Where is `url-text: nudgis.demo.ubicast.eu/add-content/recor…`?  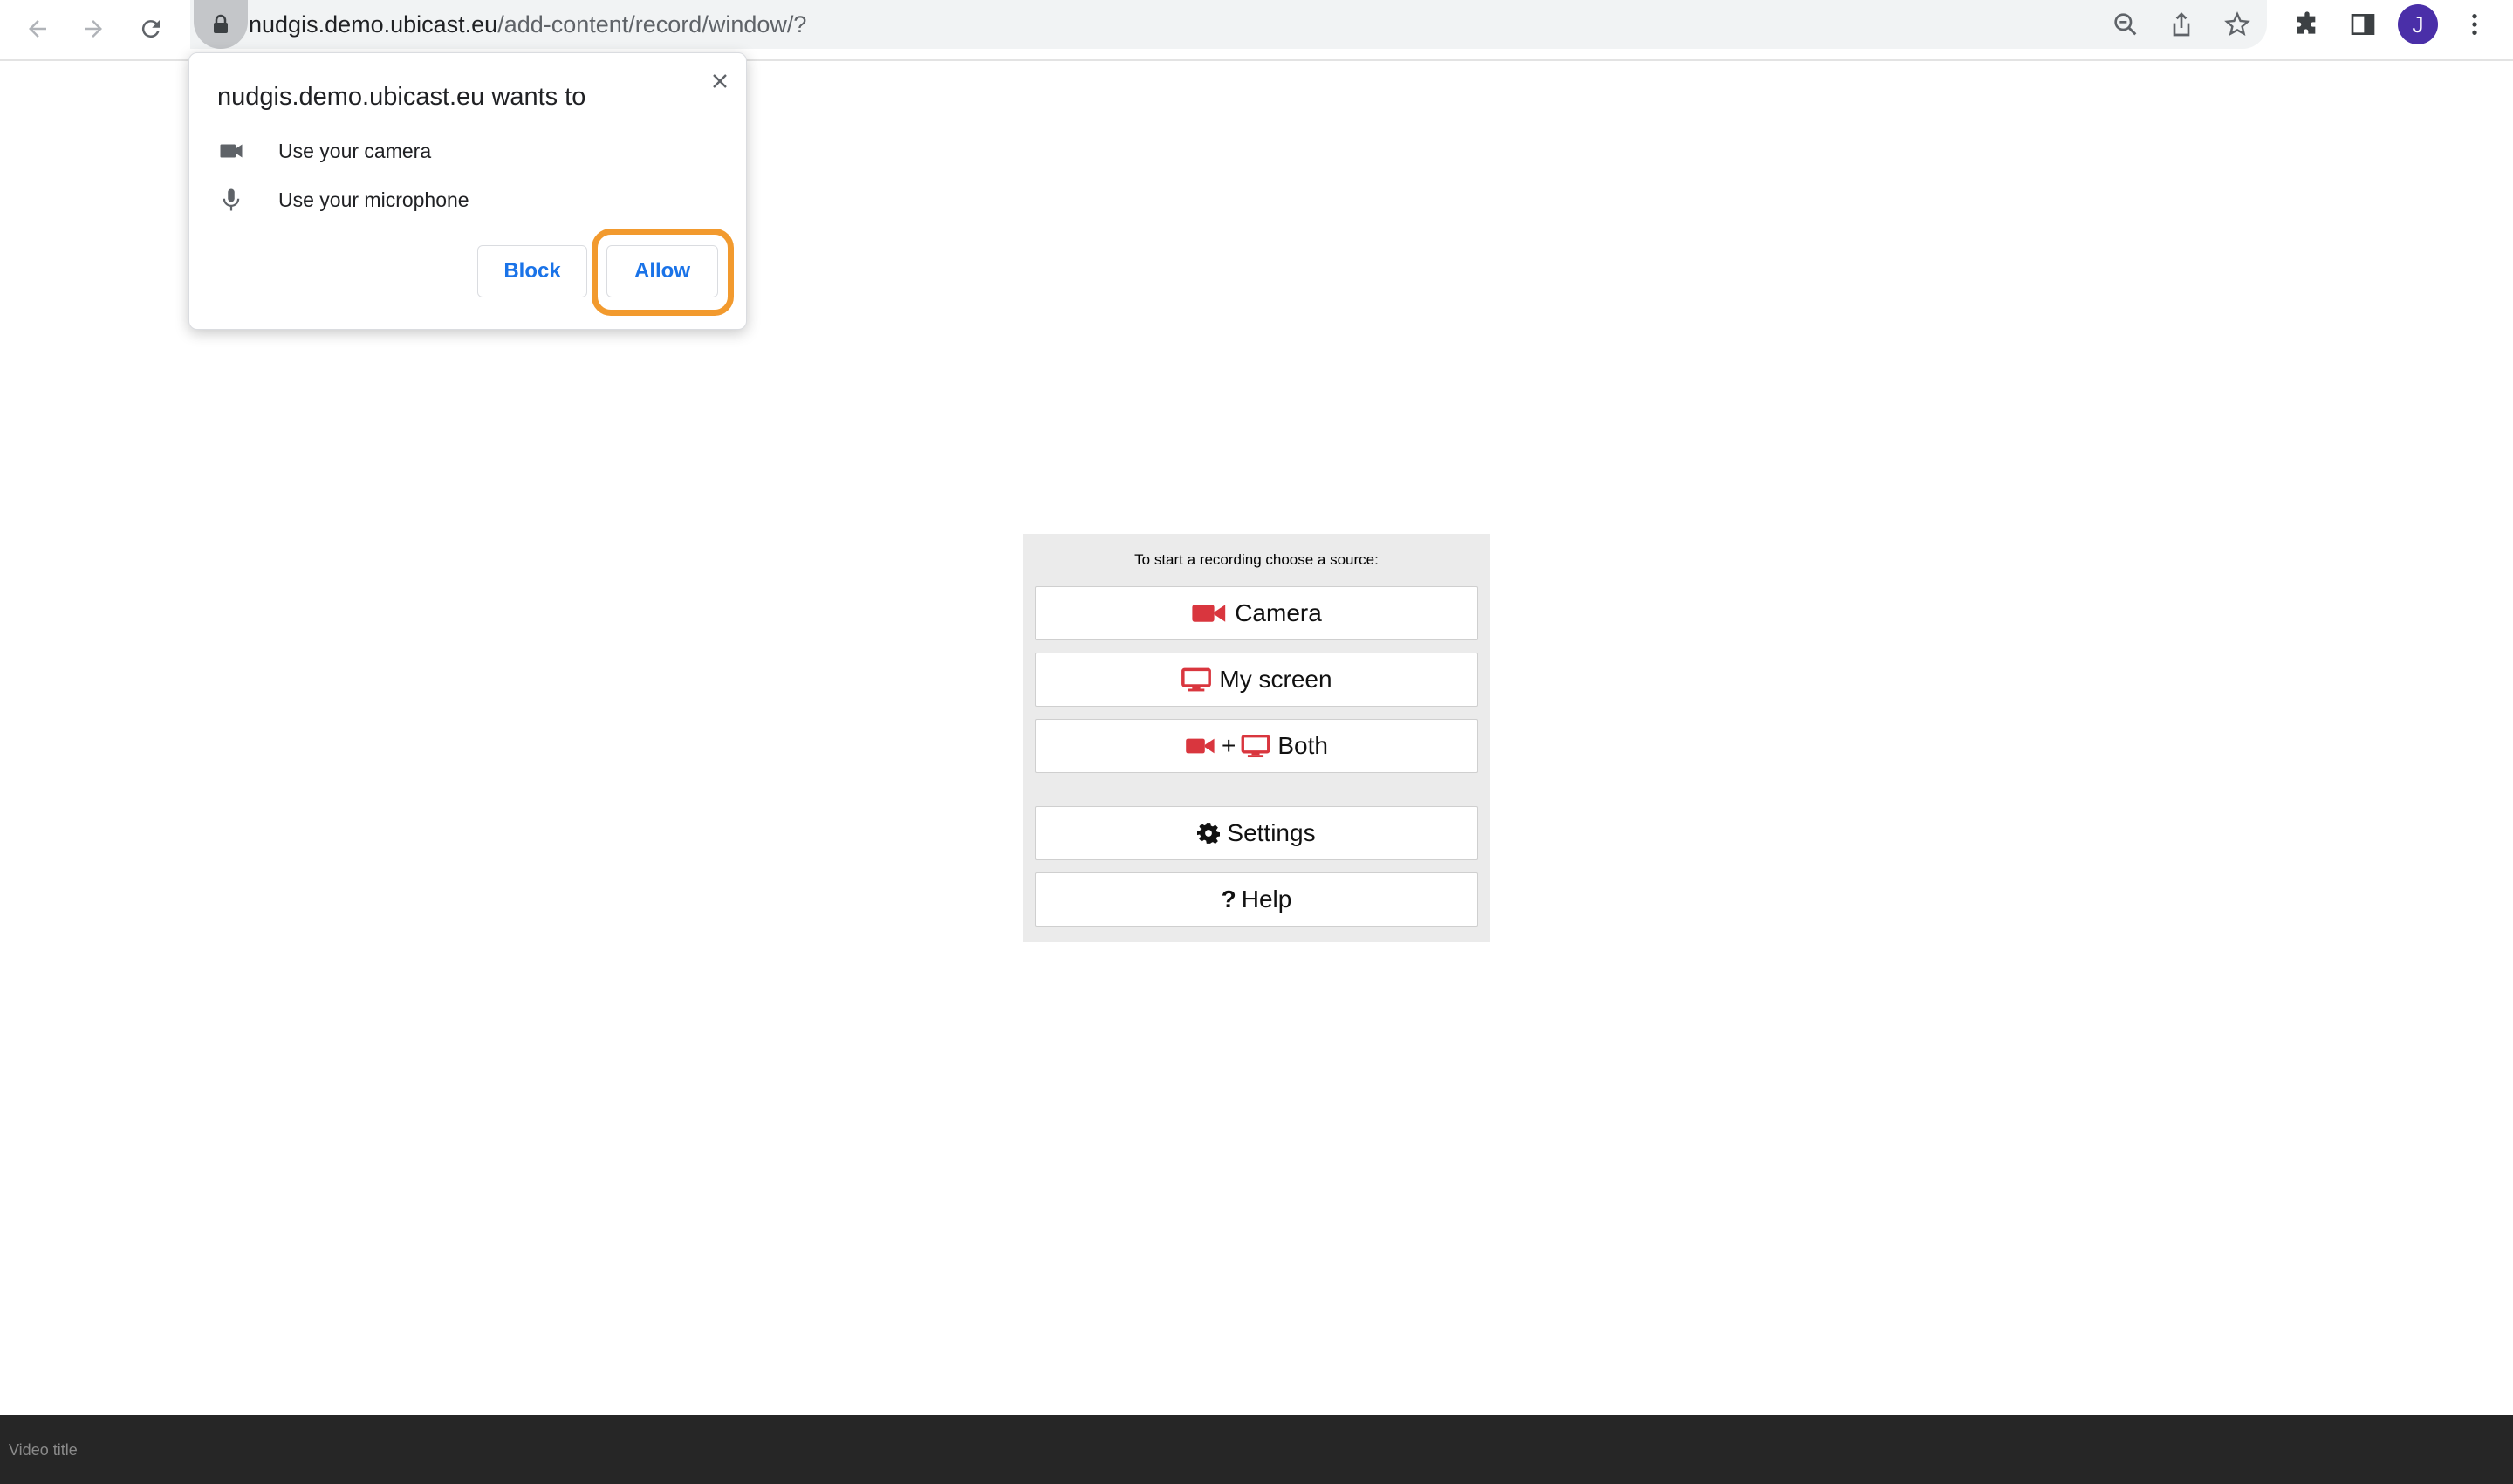
url-text: nudgis.demo.ubicast.eu/add-content/recor… is located at coordinates (527, 24).